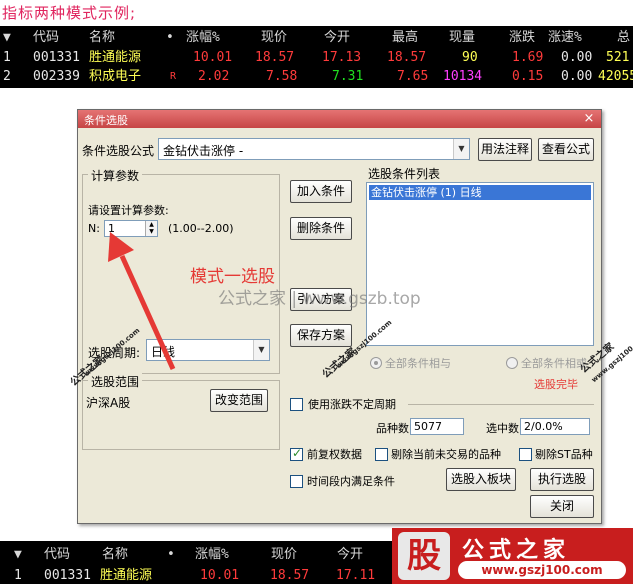  Describe the element at coordinates (319, 299) in the screenshot. I see `watermark-text: 公式之家 | www.gszb.top` at that location.